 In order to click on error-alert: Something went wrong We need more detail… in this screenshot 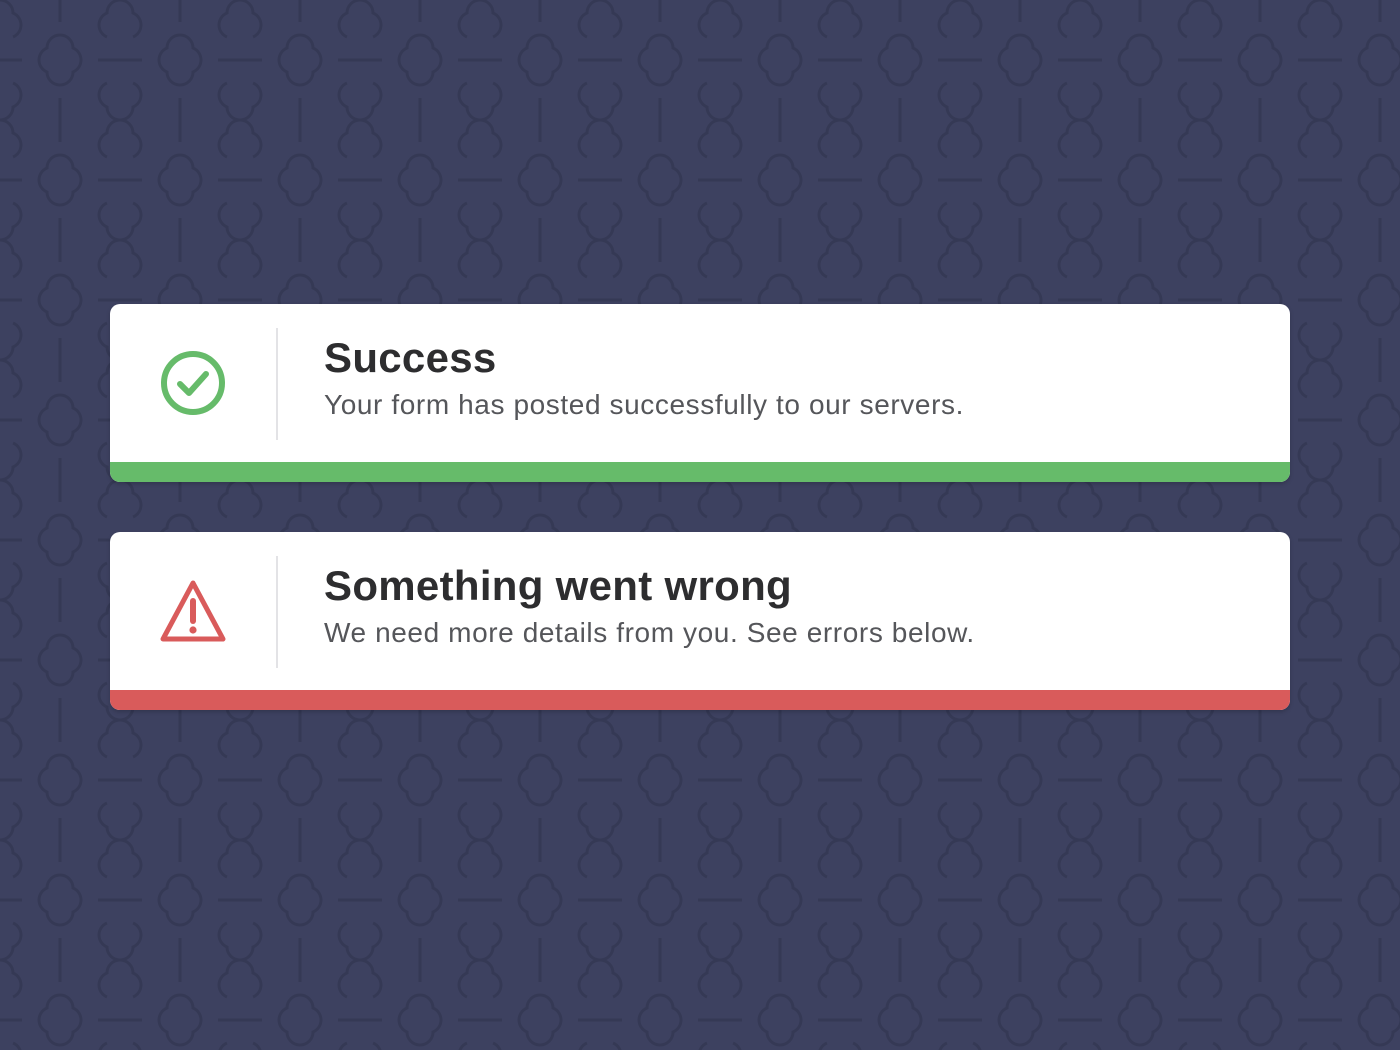, I will do `click(700, 621)`.